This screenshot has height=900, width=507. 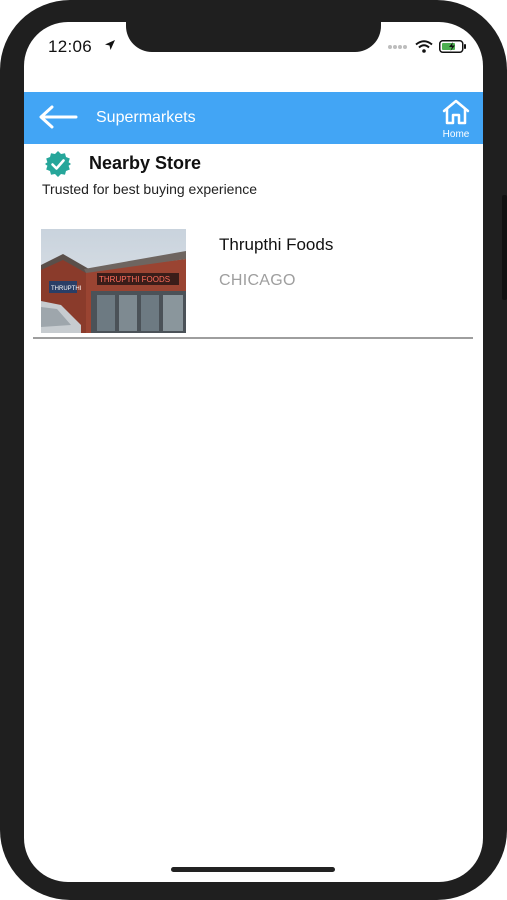 I want to click on home-indicator, so click(x=253, y=869).